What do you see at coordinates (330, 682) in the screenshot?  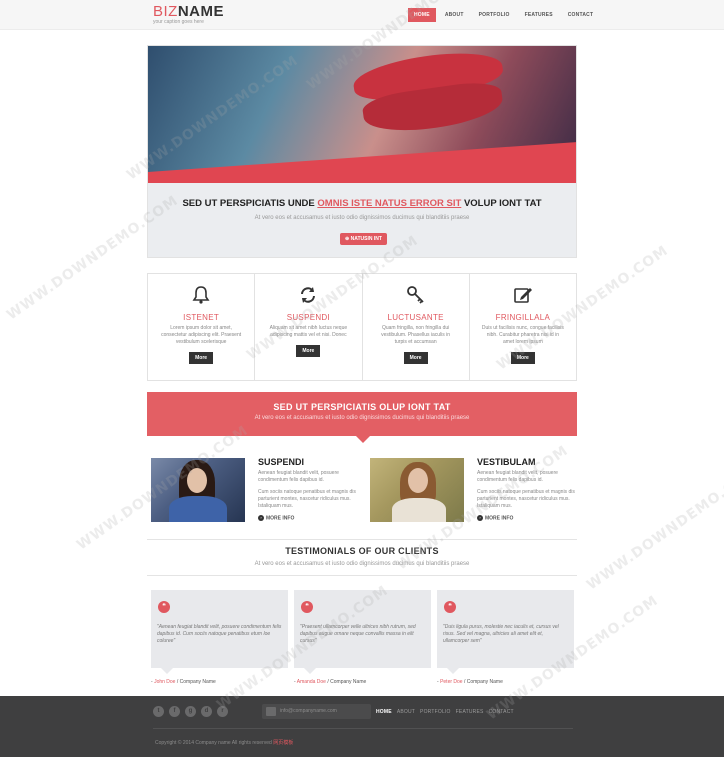 I see `testimonial-author: - Amanda Doe / Company Name` at bounding box center [330, 682].